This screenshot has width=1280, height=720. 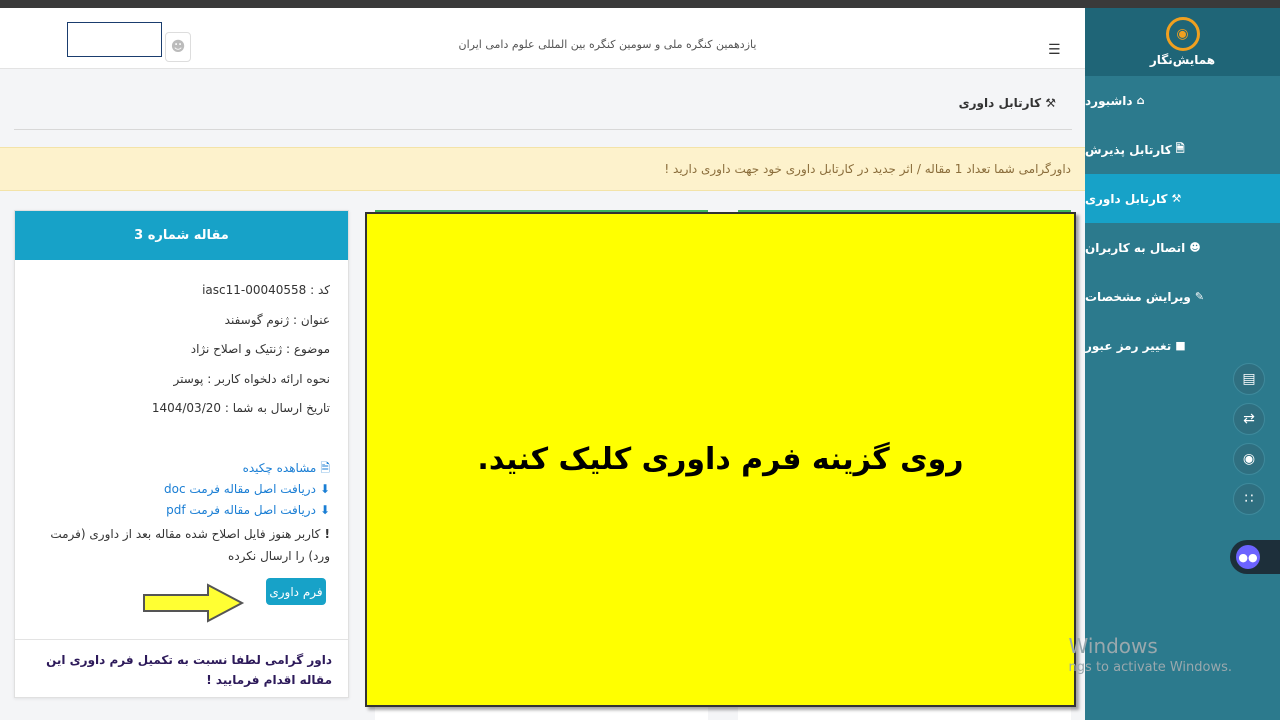 What do you see at coordinates (1249, 439) in the screenshot?
I see `floating-toolbar: ▤ ⇄ ◉ ∷` at bounding box center [1249, 439].